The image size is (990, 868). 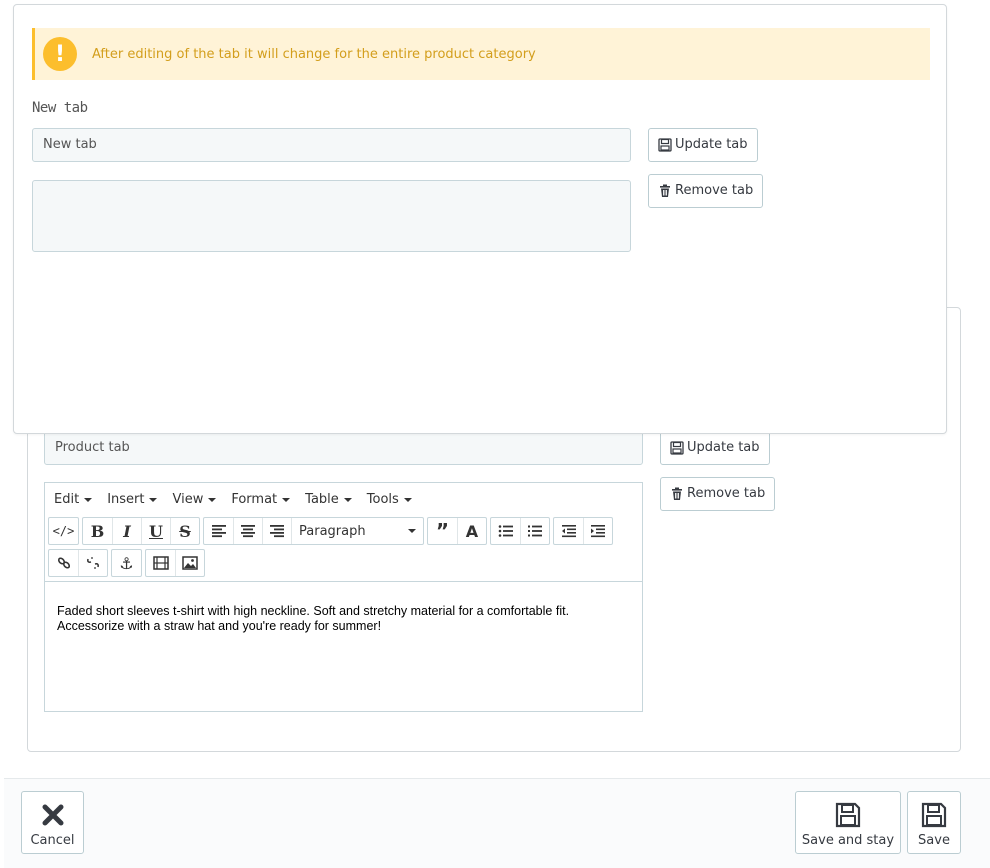 I want to click on italic-icon: I, so click(x=126, y=531).